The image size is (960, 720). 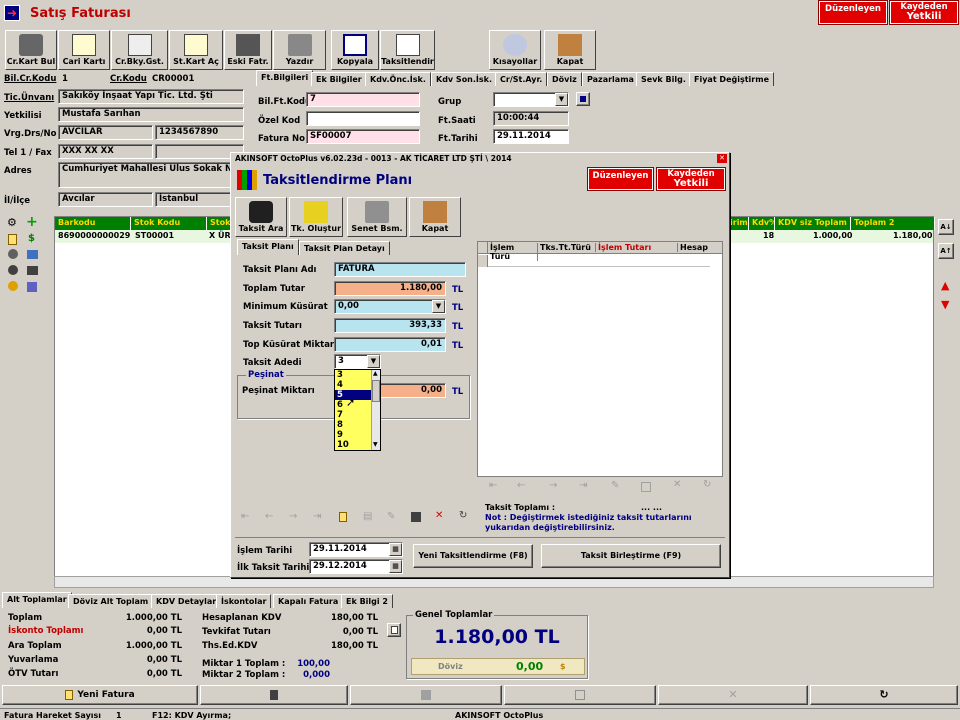 I want to click on delete-record-icon: ▤, so click(x=367, y=516).